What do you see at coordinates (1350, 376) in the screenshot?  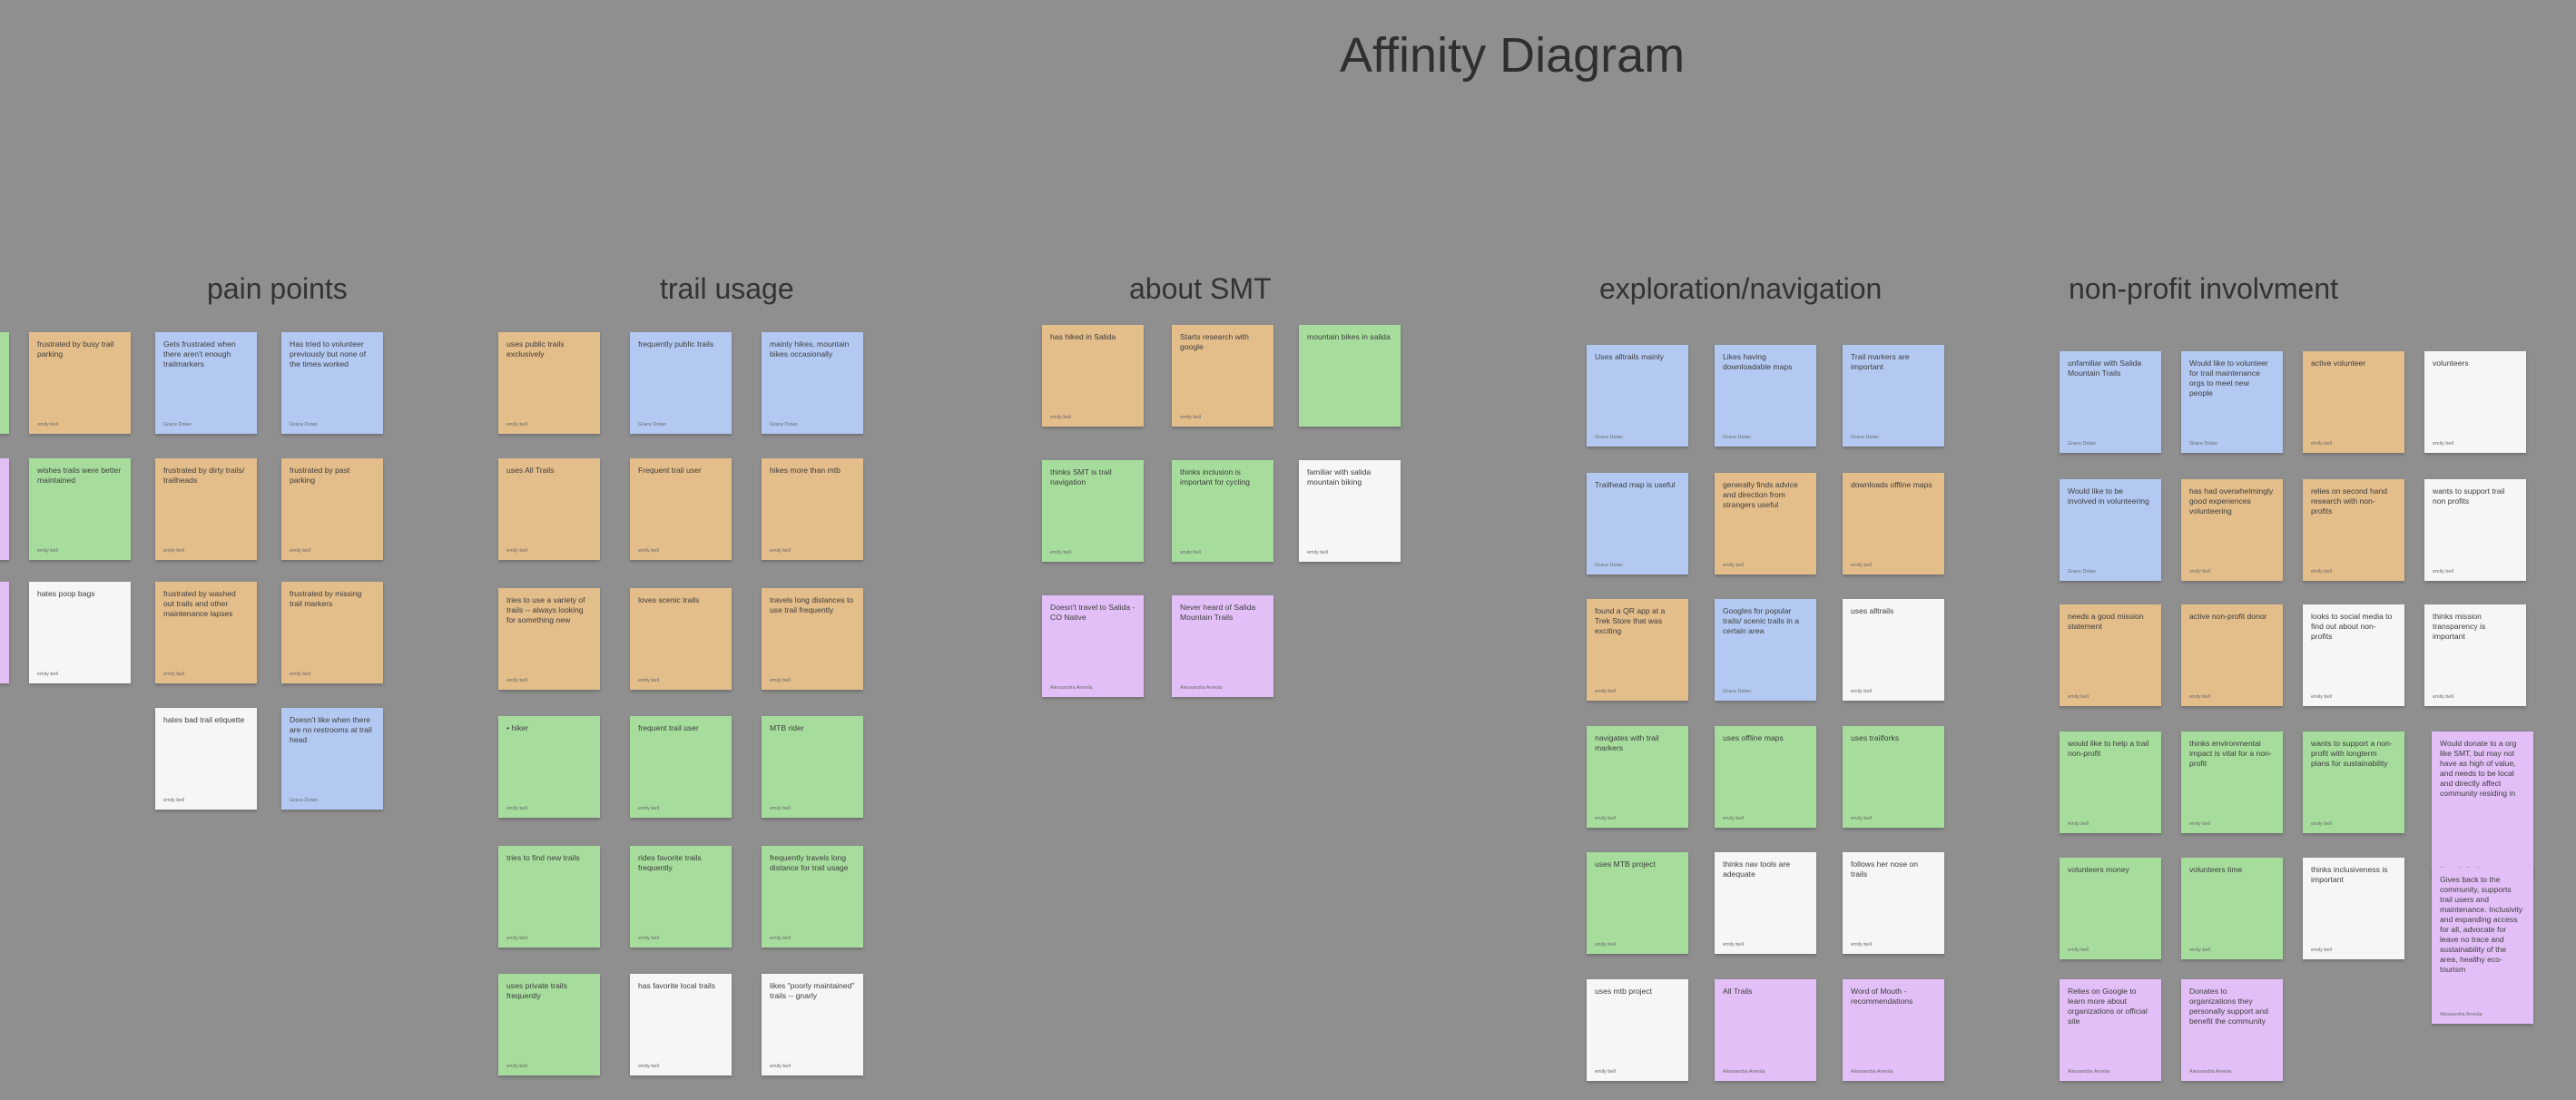 I see `sticky-note: mountain bikes in salida` at bounding box center [1350, 376].